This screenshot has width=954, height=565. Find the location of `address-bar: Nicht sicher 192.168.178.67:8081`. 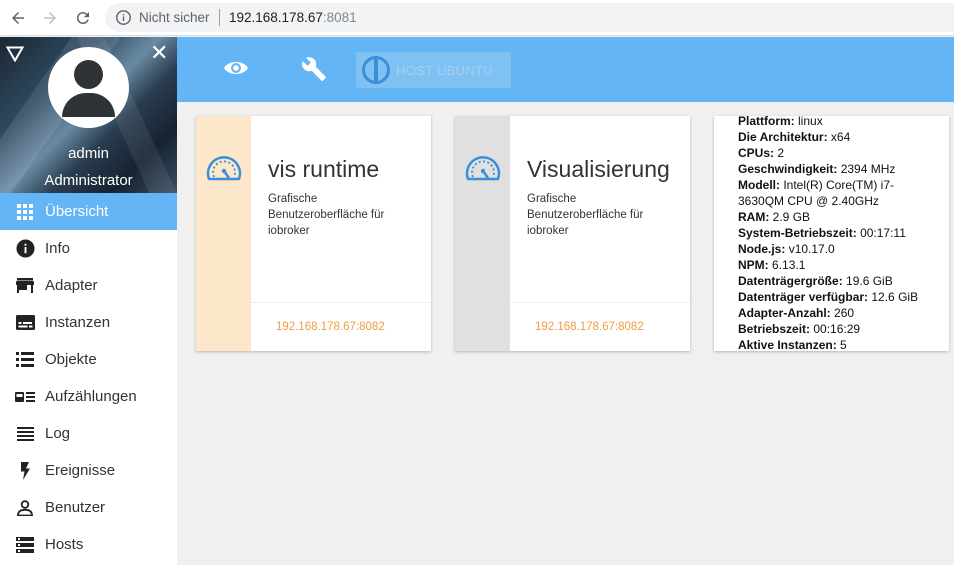

address-bar: Nicht sicher 192.168.178.67:8081 is located at coordinates (529, 17).